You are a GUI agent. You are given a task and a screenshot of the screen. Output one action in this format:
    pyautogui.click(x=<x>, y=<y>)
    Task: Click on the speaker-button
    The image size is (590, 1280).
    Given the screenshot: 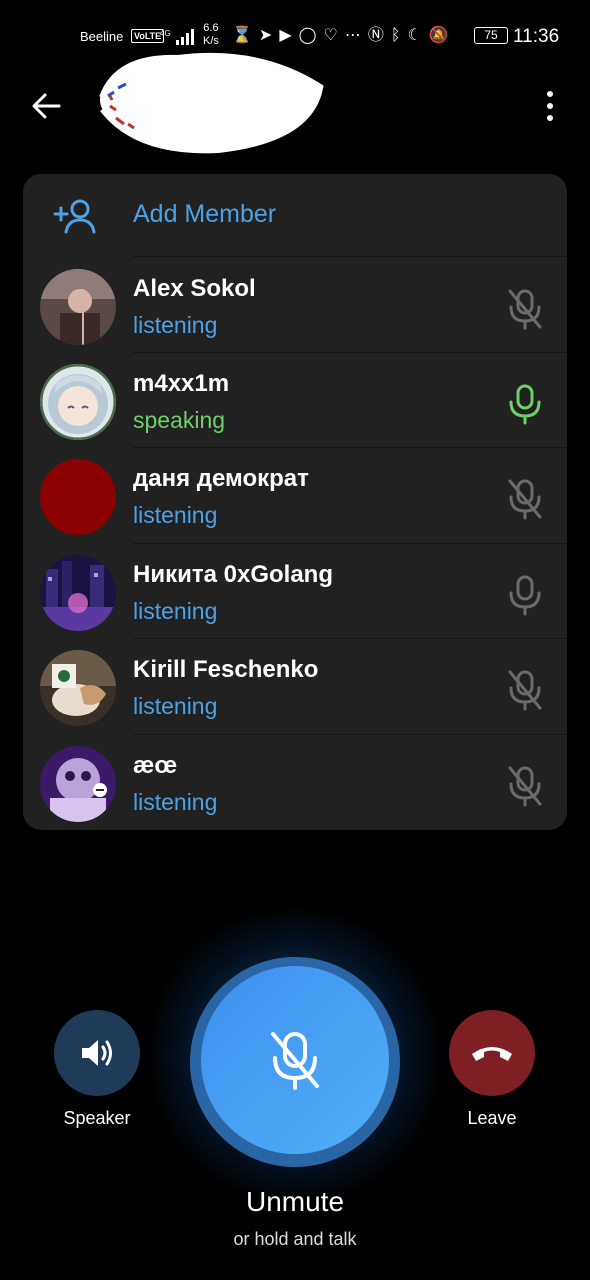 What is the action you would take?
    pyautogui.click(x=97, y=1053)
    